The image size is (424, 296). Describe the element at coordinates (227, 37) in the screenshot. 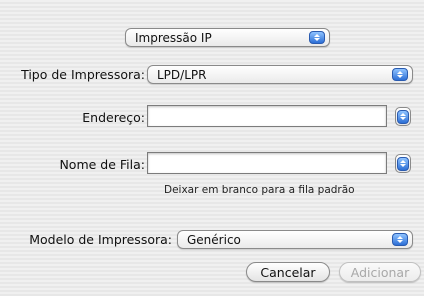

I see `protocol-popup: Impressão IP` at that location.